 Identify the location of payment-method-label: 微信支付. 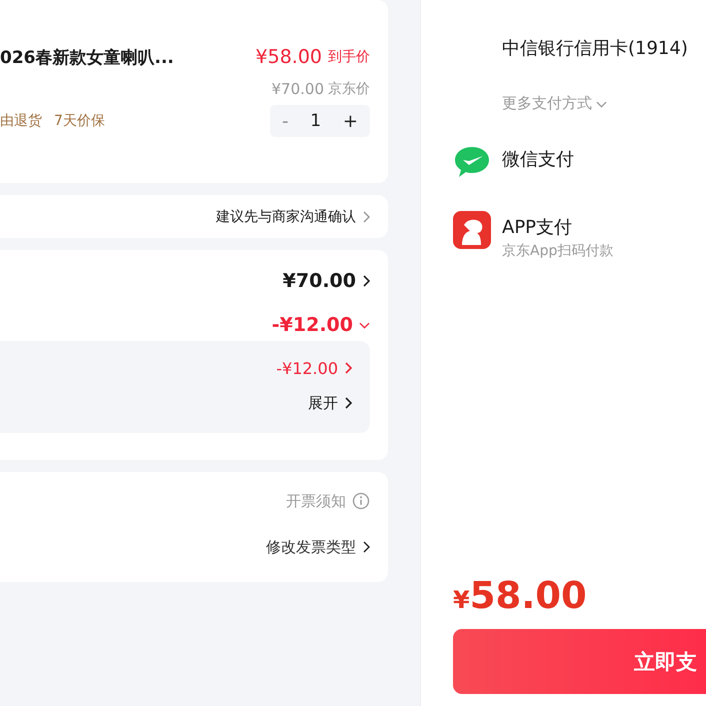
(538, 160).